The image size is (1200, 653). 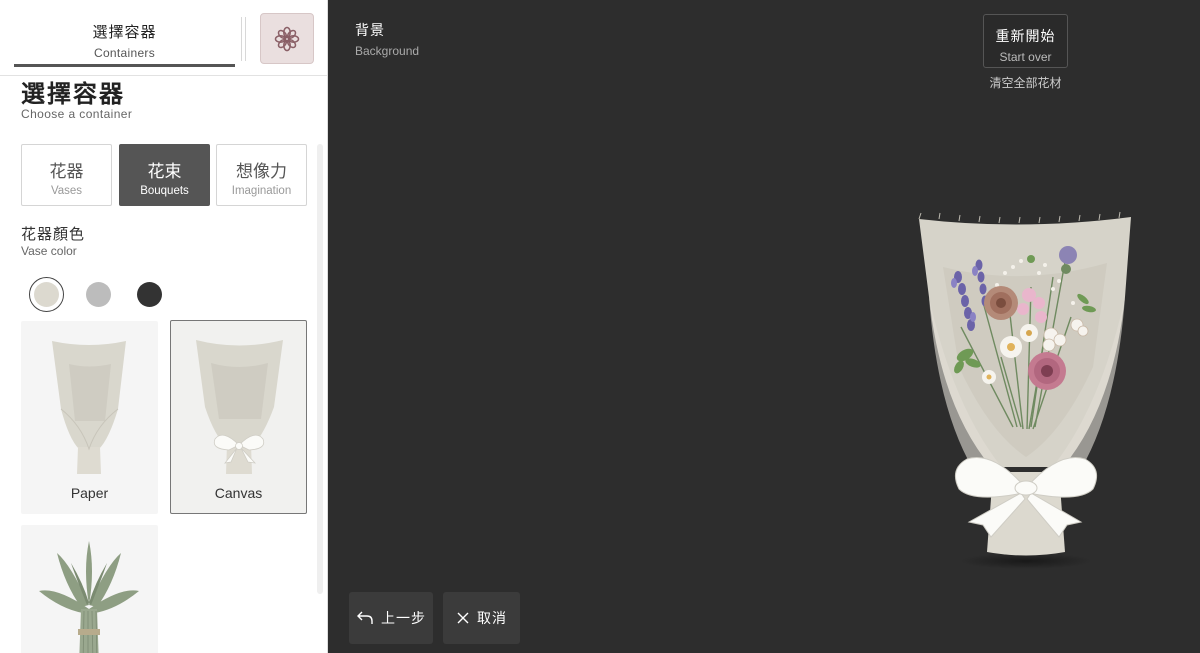 I want to click on category-bouquets-button: 花束 Bouquets, so click(x=164, y=175).